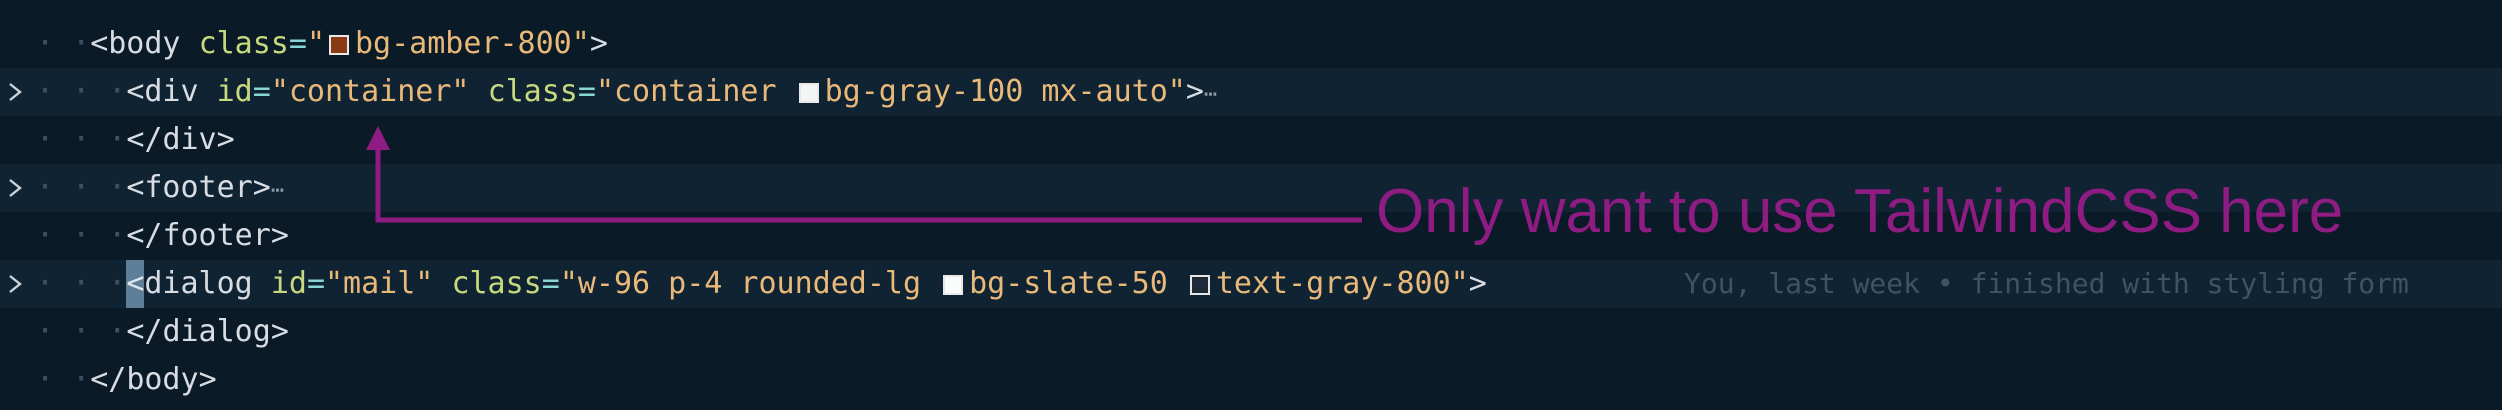  Describe the element at coordinates (1860, 211) in the screenshot. I see `annotation-text: Only want to use TailwindCSS here` at that location.